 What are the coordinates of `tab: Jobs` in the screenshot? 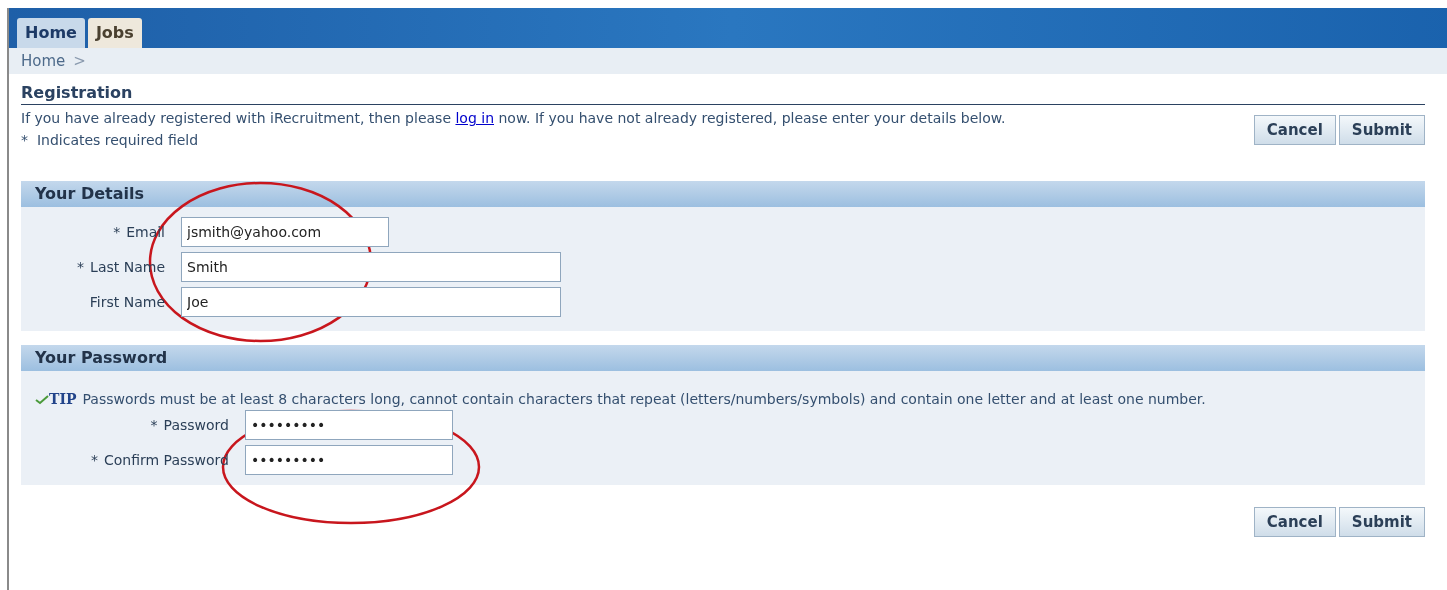 It's located at (114, 33).